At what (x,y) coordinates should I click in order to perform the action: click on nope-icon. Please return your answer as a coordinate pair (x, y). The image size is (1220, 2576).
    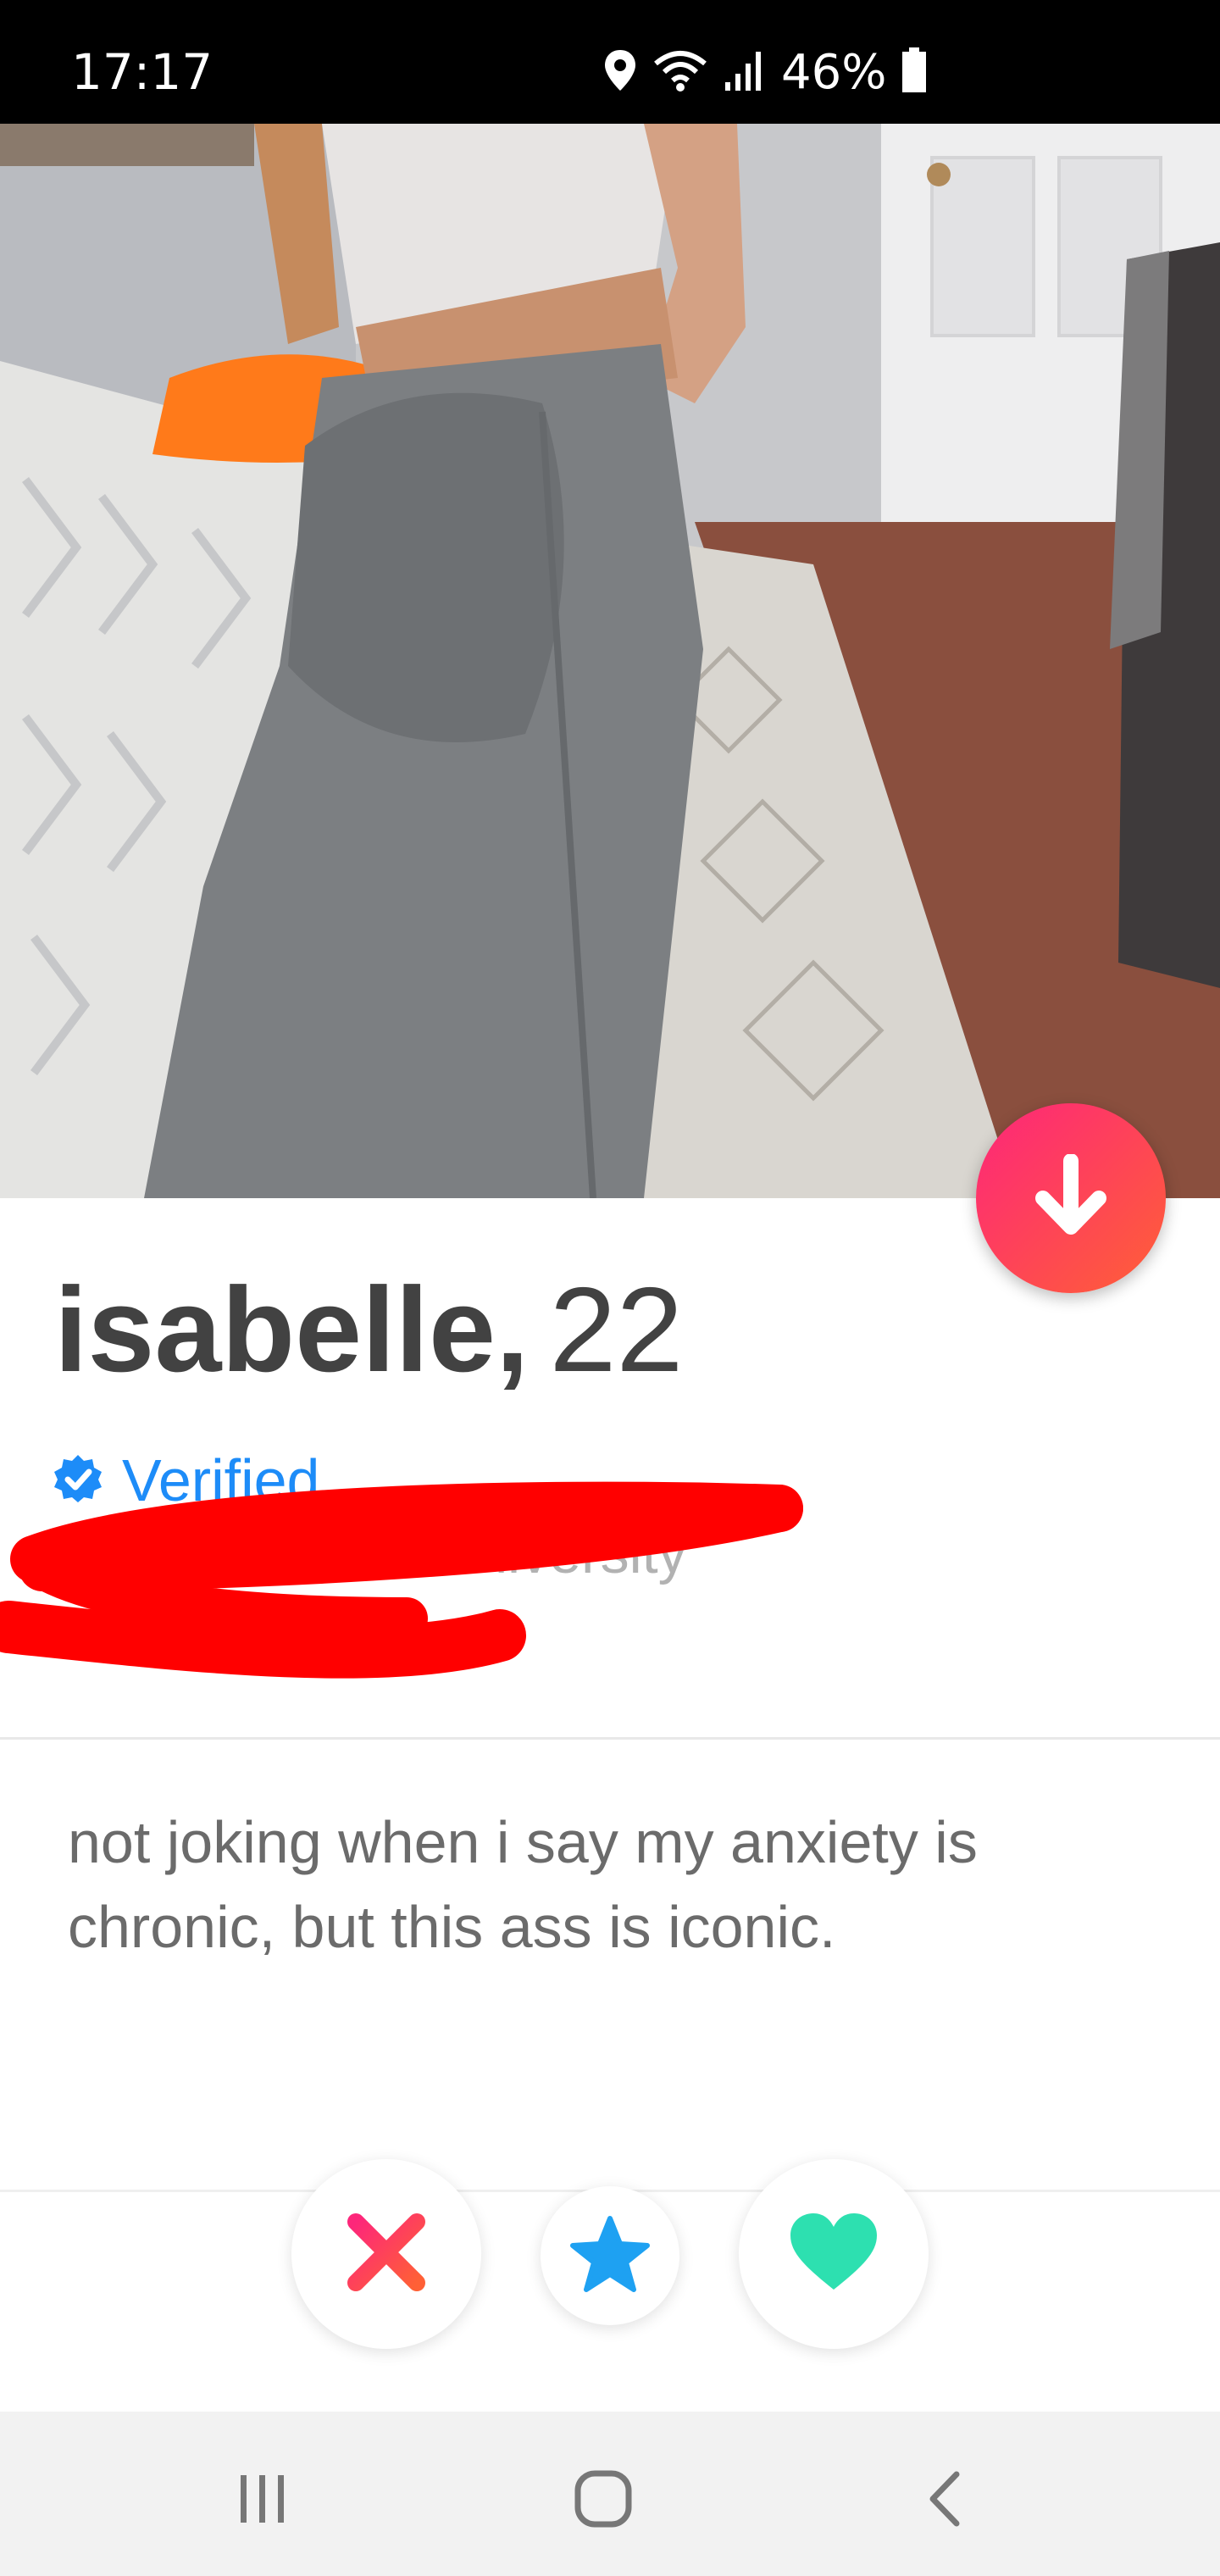
    Looking at the image, I should click on (386, 2254).